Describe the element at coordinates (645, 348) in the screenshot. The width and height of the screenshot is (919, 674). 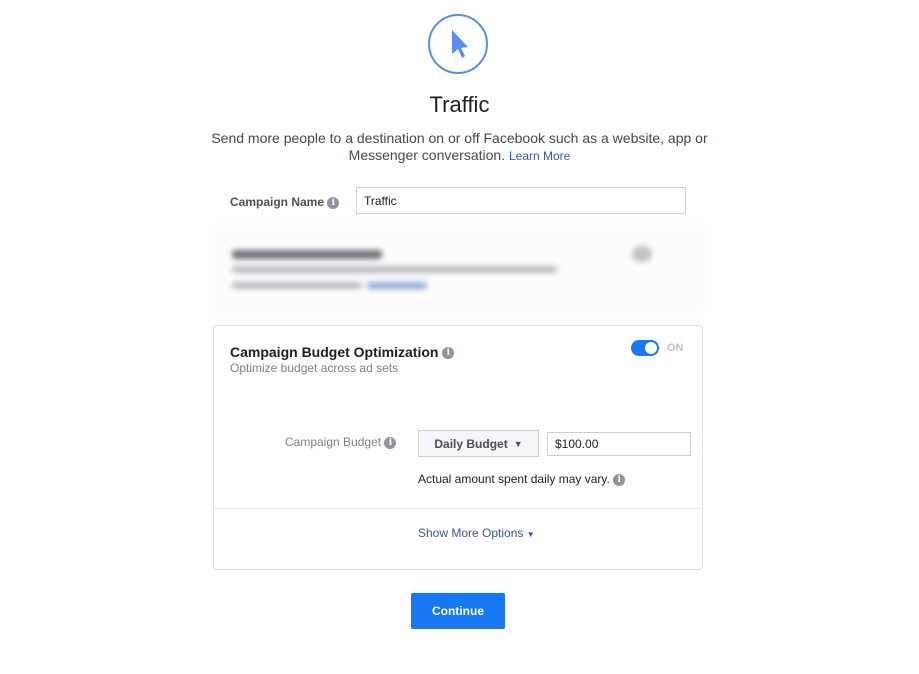
I see `cbo-toggle` at that location.